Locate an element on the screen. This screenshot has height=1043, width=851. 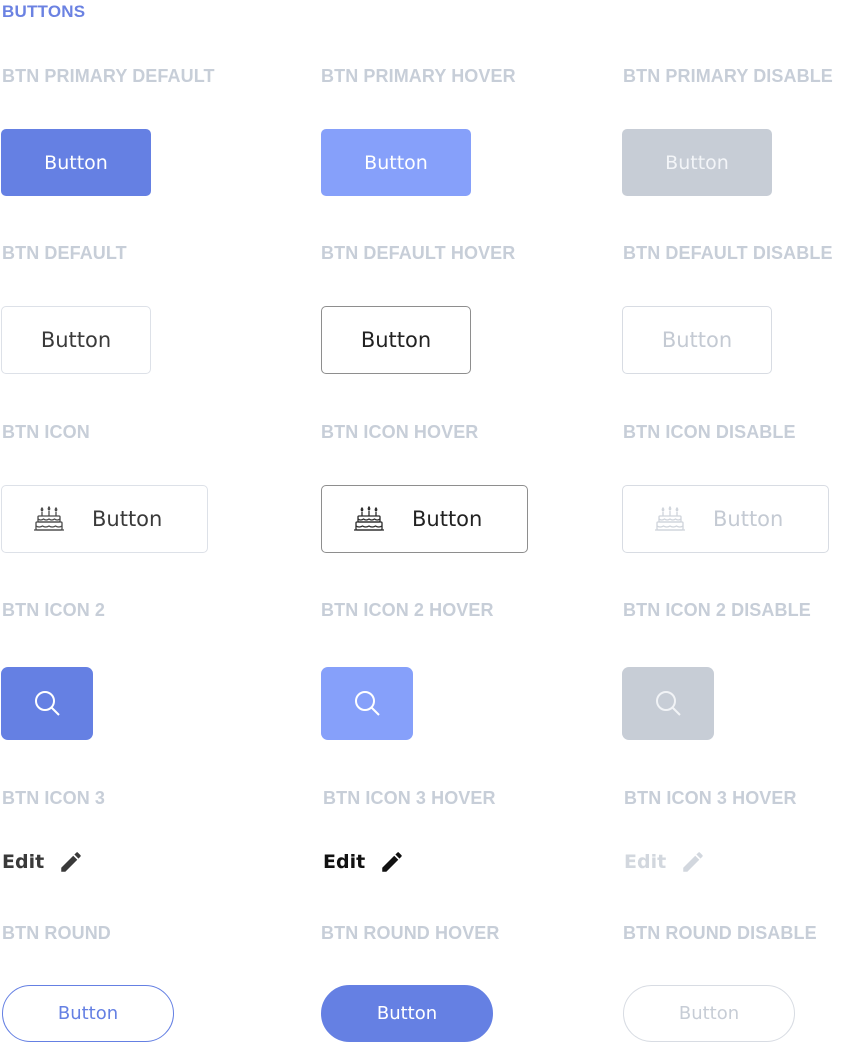
icon-button: Button is located at coordinates (104, 519).